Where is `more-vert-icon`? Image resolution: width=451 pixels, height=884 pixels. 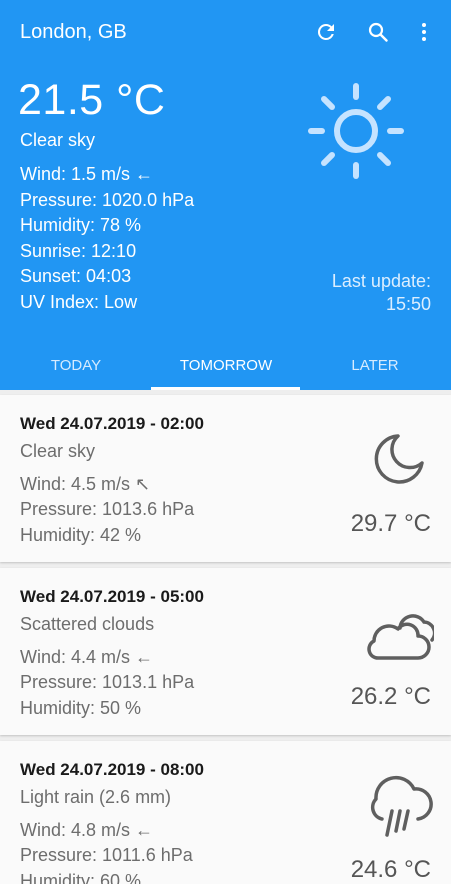
more-vert-icon is located at coordinates (424, 32).